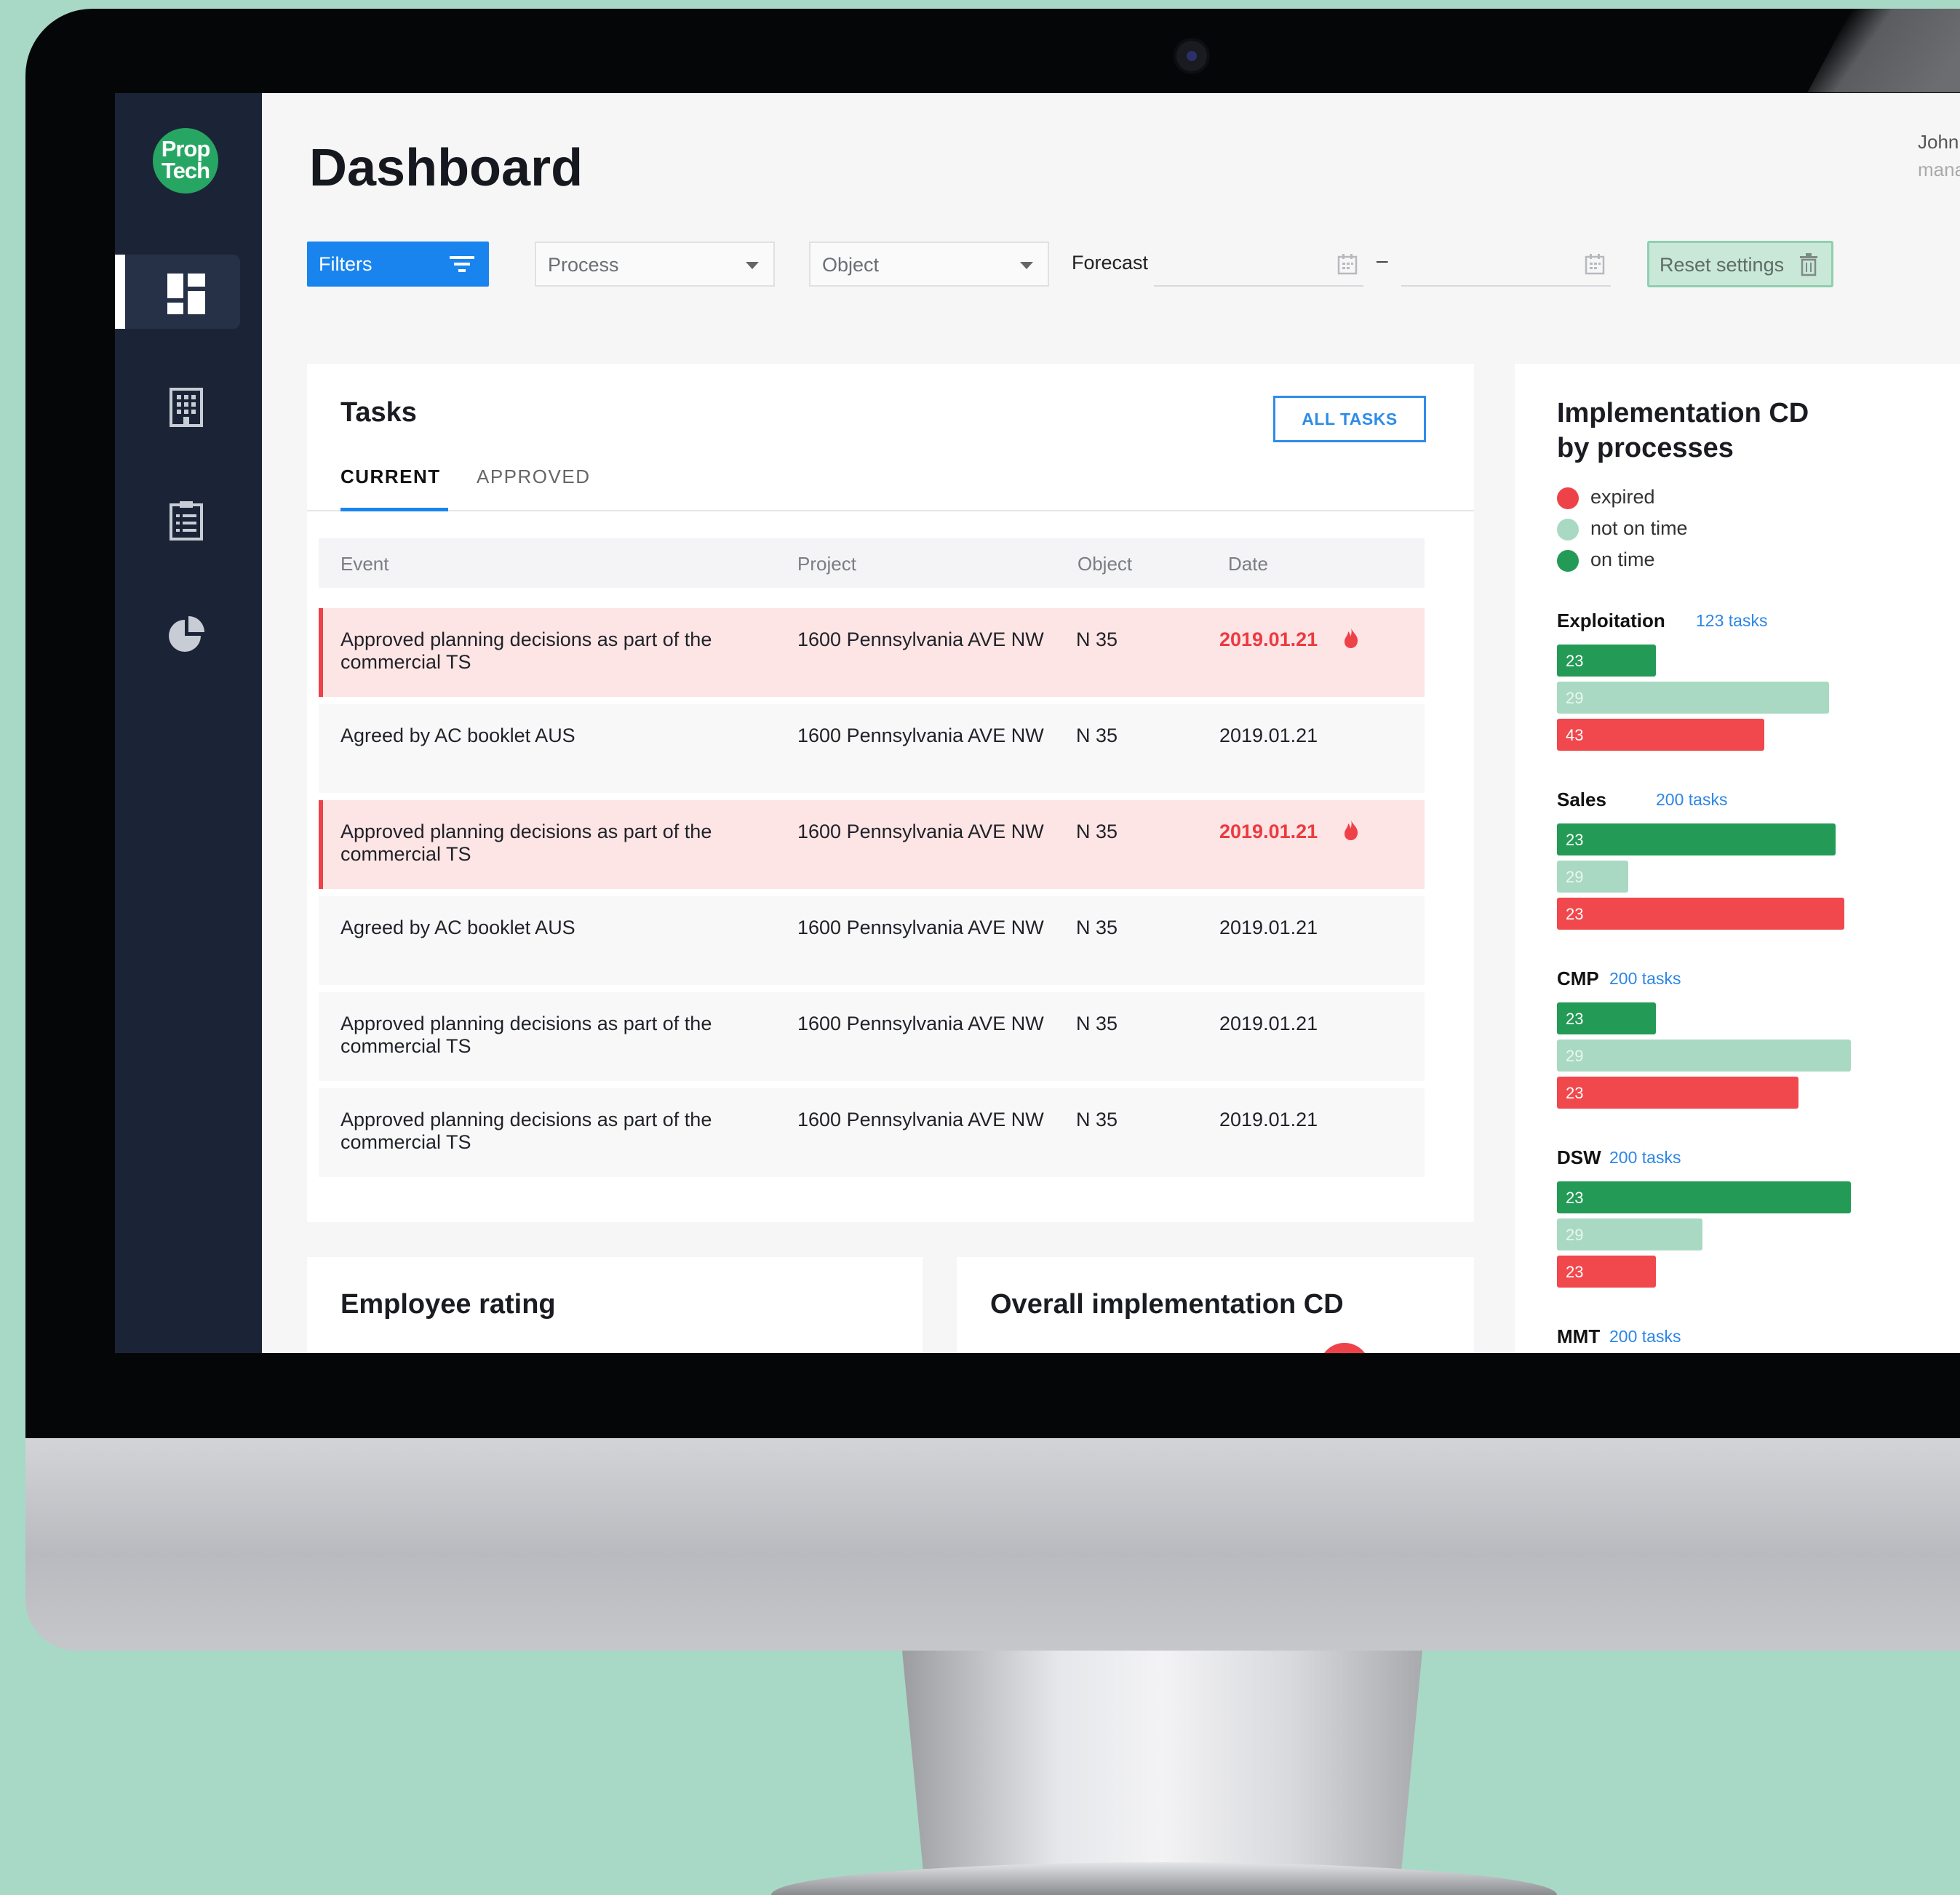  Describe the element at coordinates (1581, 799) in the screenshot. I see `process-name-sales: Sales` at that location.